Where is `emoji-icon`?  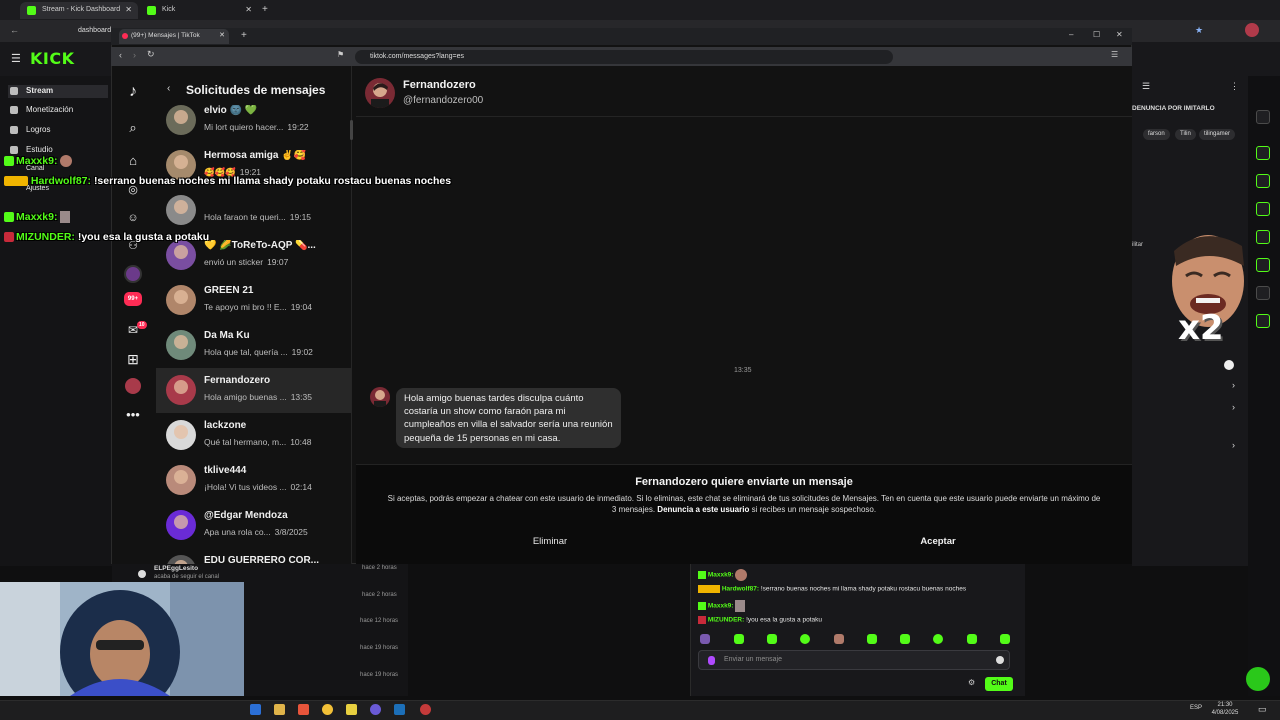
emoji-icon is located at coordinates (1000, 660).